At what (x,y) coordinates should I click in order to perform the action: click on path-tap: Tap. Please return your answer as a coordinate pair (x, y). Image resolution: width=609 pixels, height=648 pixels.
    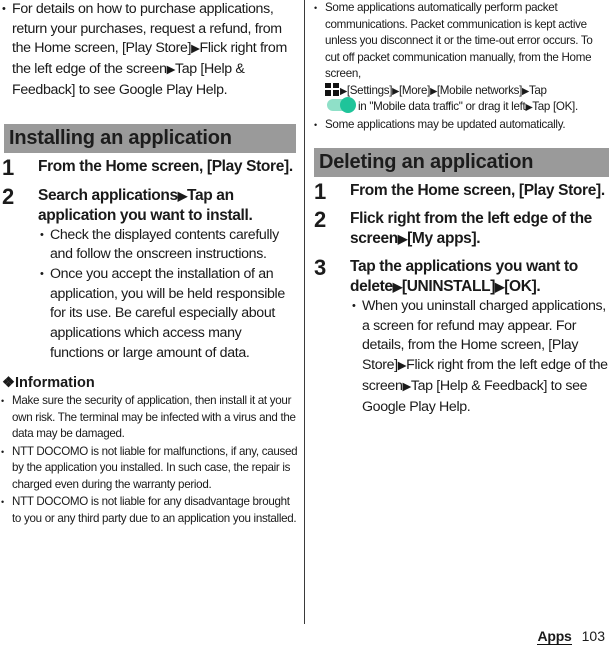
    Looking at the image, I should click on (537, 90).